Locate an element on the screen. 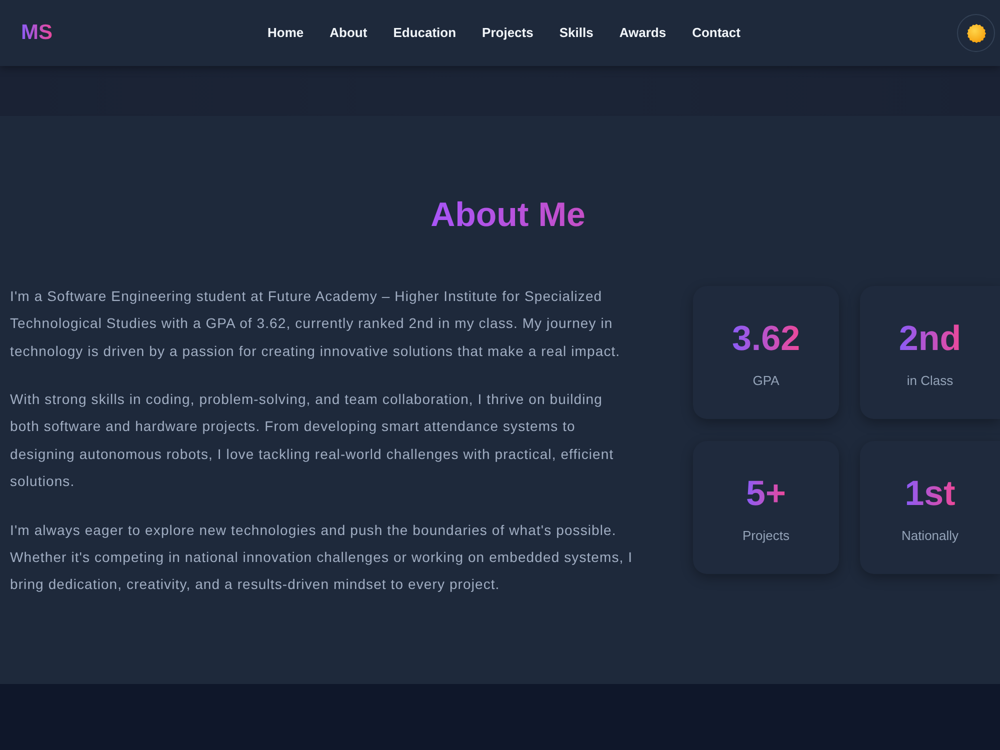  stat-label: Nationally is located at coordinates (930, 535).